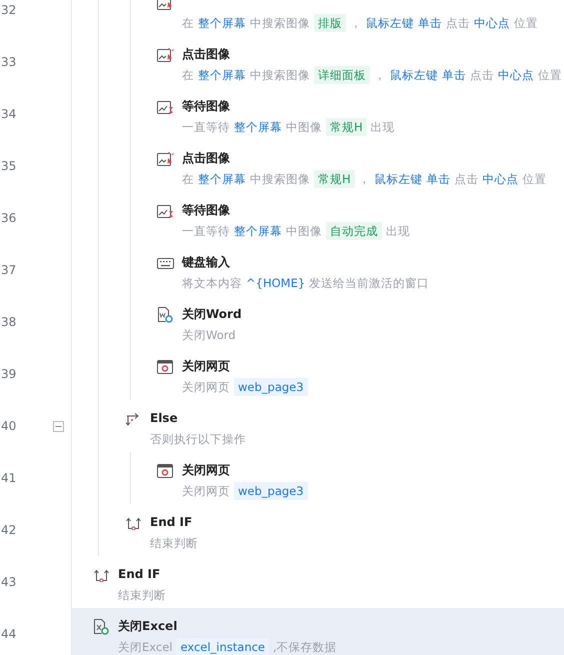 The height and width of the screenshot is (655, 564). I want to click on image-tag: 自动完成, so click(354, 231).